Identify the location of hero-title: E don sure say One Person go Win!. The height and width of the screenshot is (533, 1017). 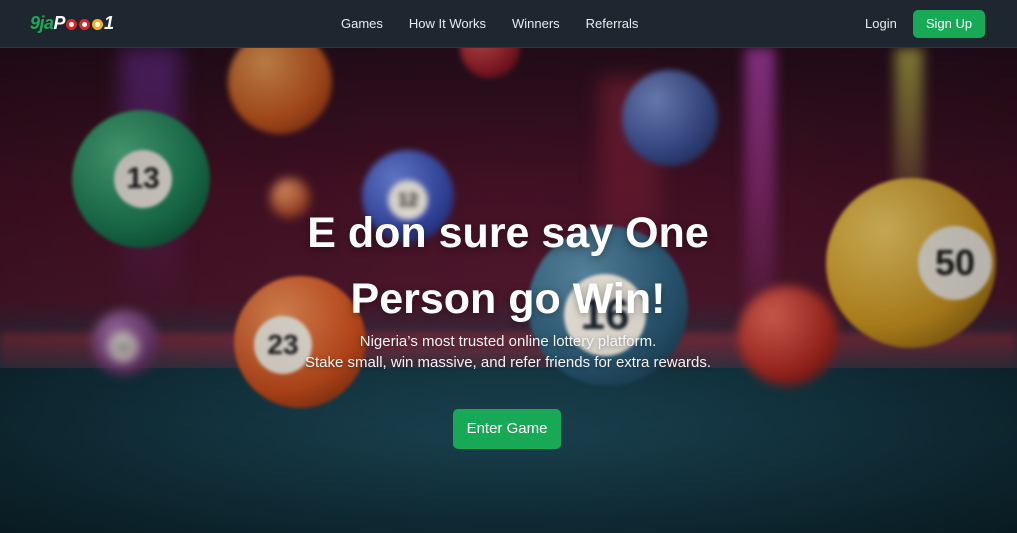
(508, 266).